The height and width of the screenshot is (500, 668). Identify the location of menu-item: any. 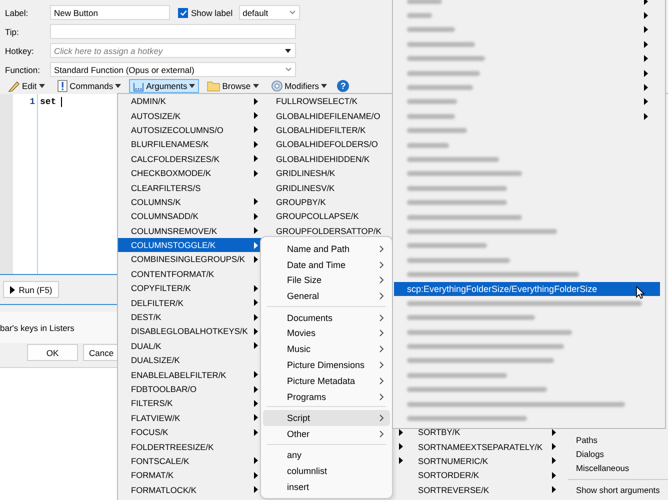
(326, 455).